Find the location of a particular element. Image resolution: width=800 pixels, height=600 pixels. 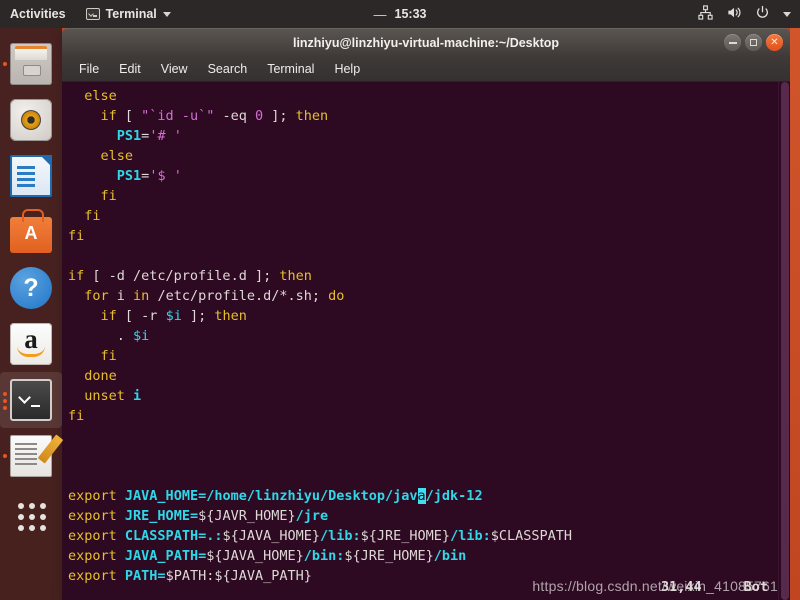

app-menu-button: Terminal is located at coordinates (128, 14).